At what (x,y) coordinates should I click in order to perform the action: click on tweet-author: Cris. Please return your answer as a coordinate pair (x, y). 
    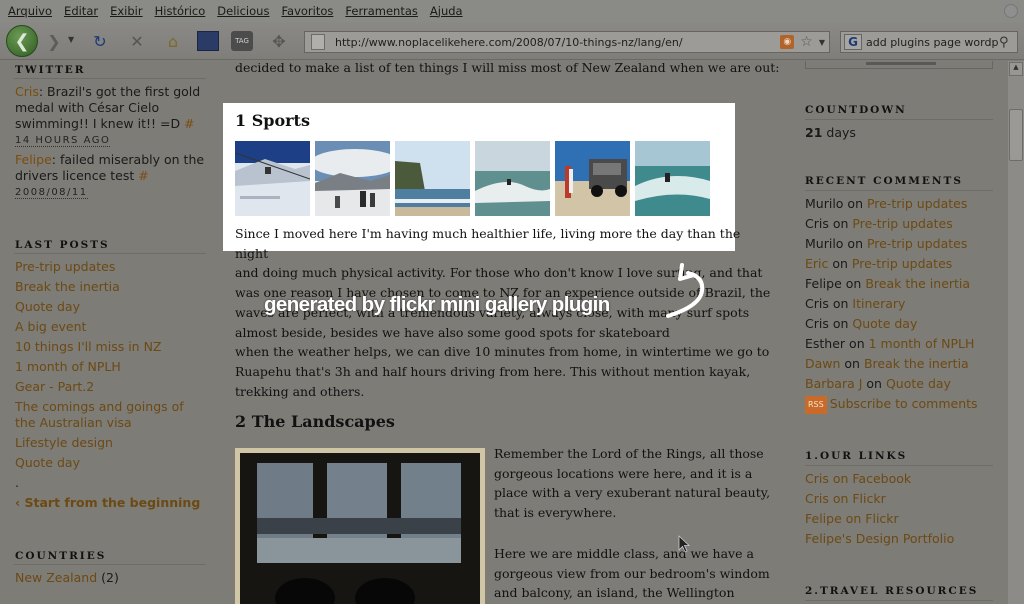
    Looking at the image, I should click on (27, 91).